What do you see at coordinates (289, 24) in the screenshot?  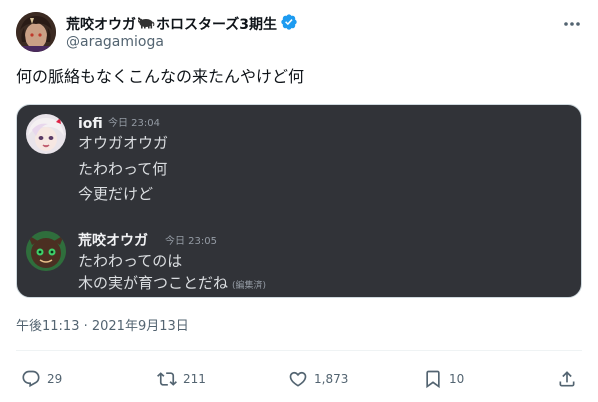 I see `verified-badge-icon` at bounding box center [289, 24].